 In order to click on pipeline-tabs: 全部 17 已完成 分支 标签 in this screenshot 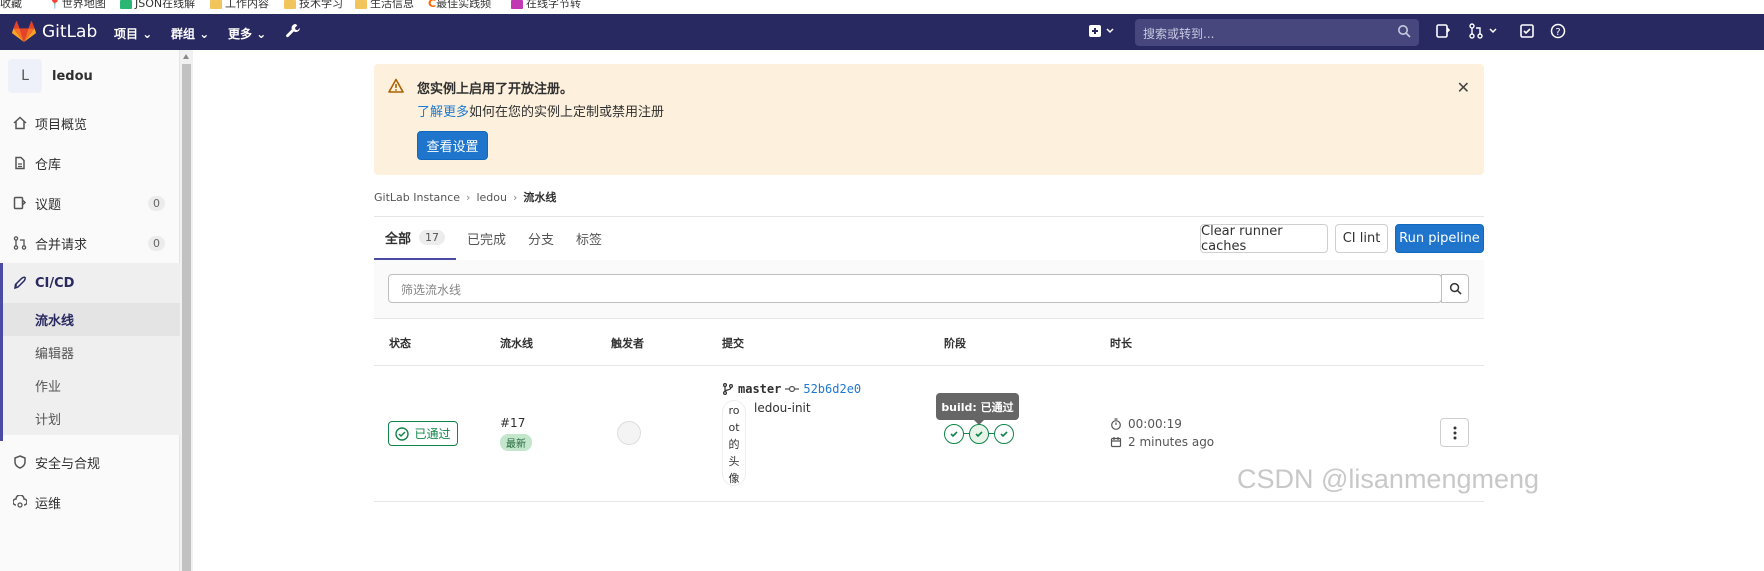, I will do `click(493, 238)`.